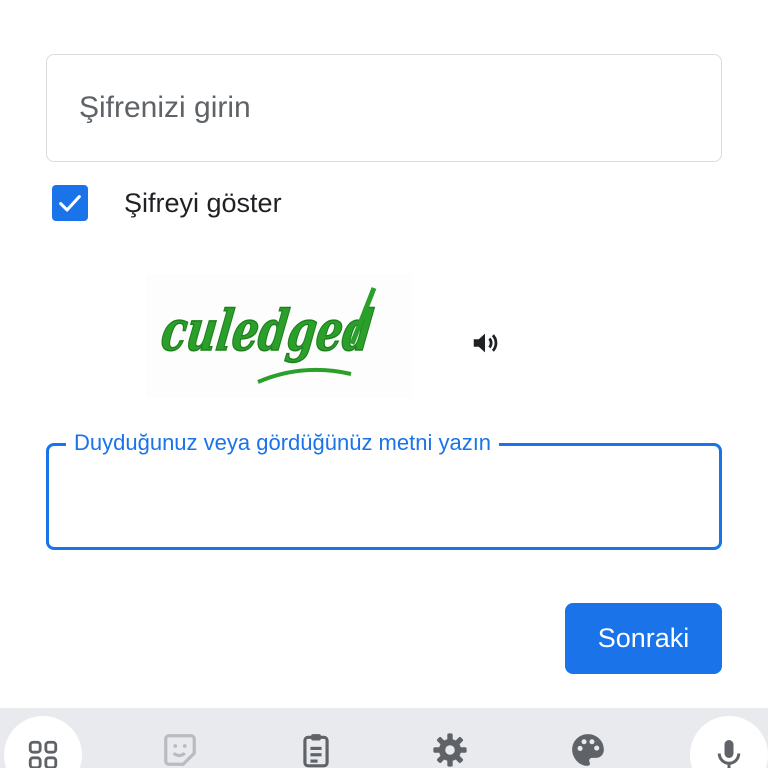 The width and height of the screenshot is (768, 768). I want to click on settings-icon, so click(450, 750).